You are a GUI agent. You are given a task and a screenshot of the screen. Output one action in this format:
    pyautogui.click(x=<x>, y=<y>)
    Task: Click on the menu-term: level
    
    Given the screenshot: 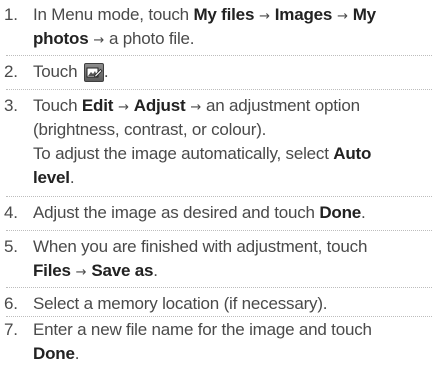 What is the action you would take?
    pyautogui.click(x=51, y=177)
    